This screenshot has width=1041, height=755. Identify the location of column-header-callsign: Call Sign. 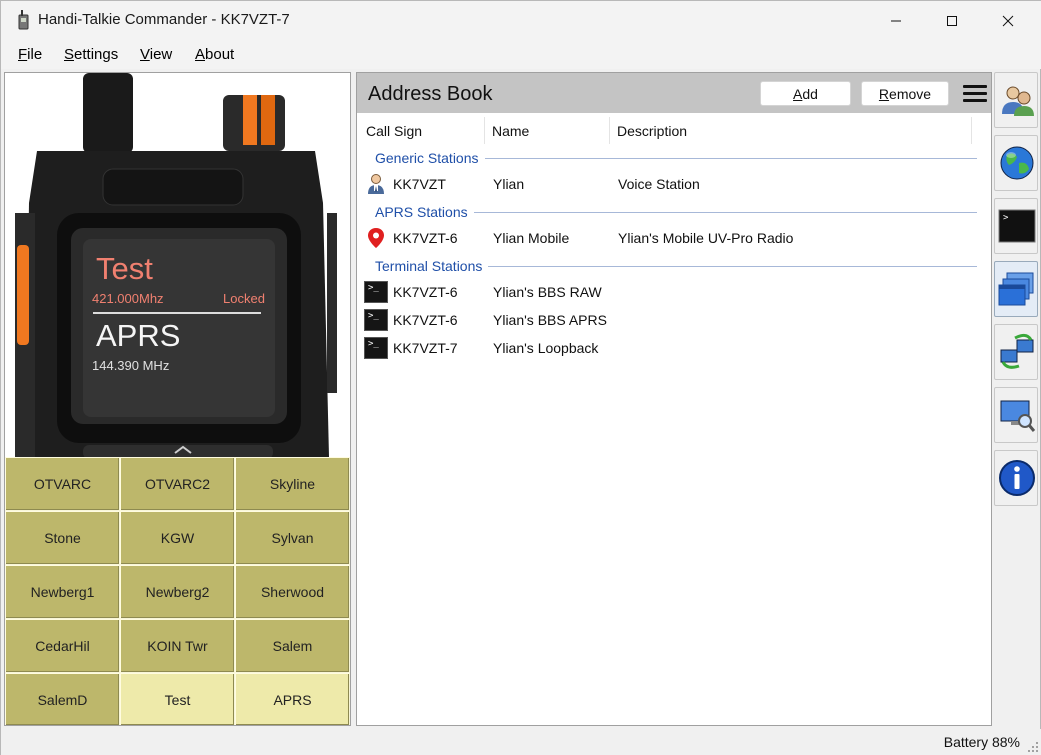
(394, 131).